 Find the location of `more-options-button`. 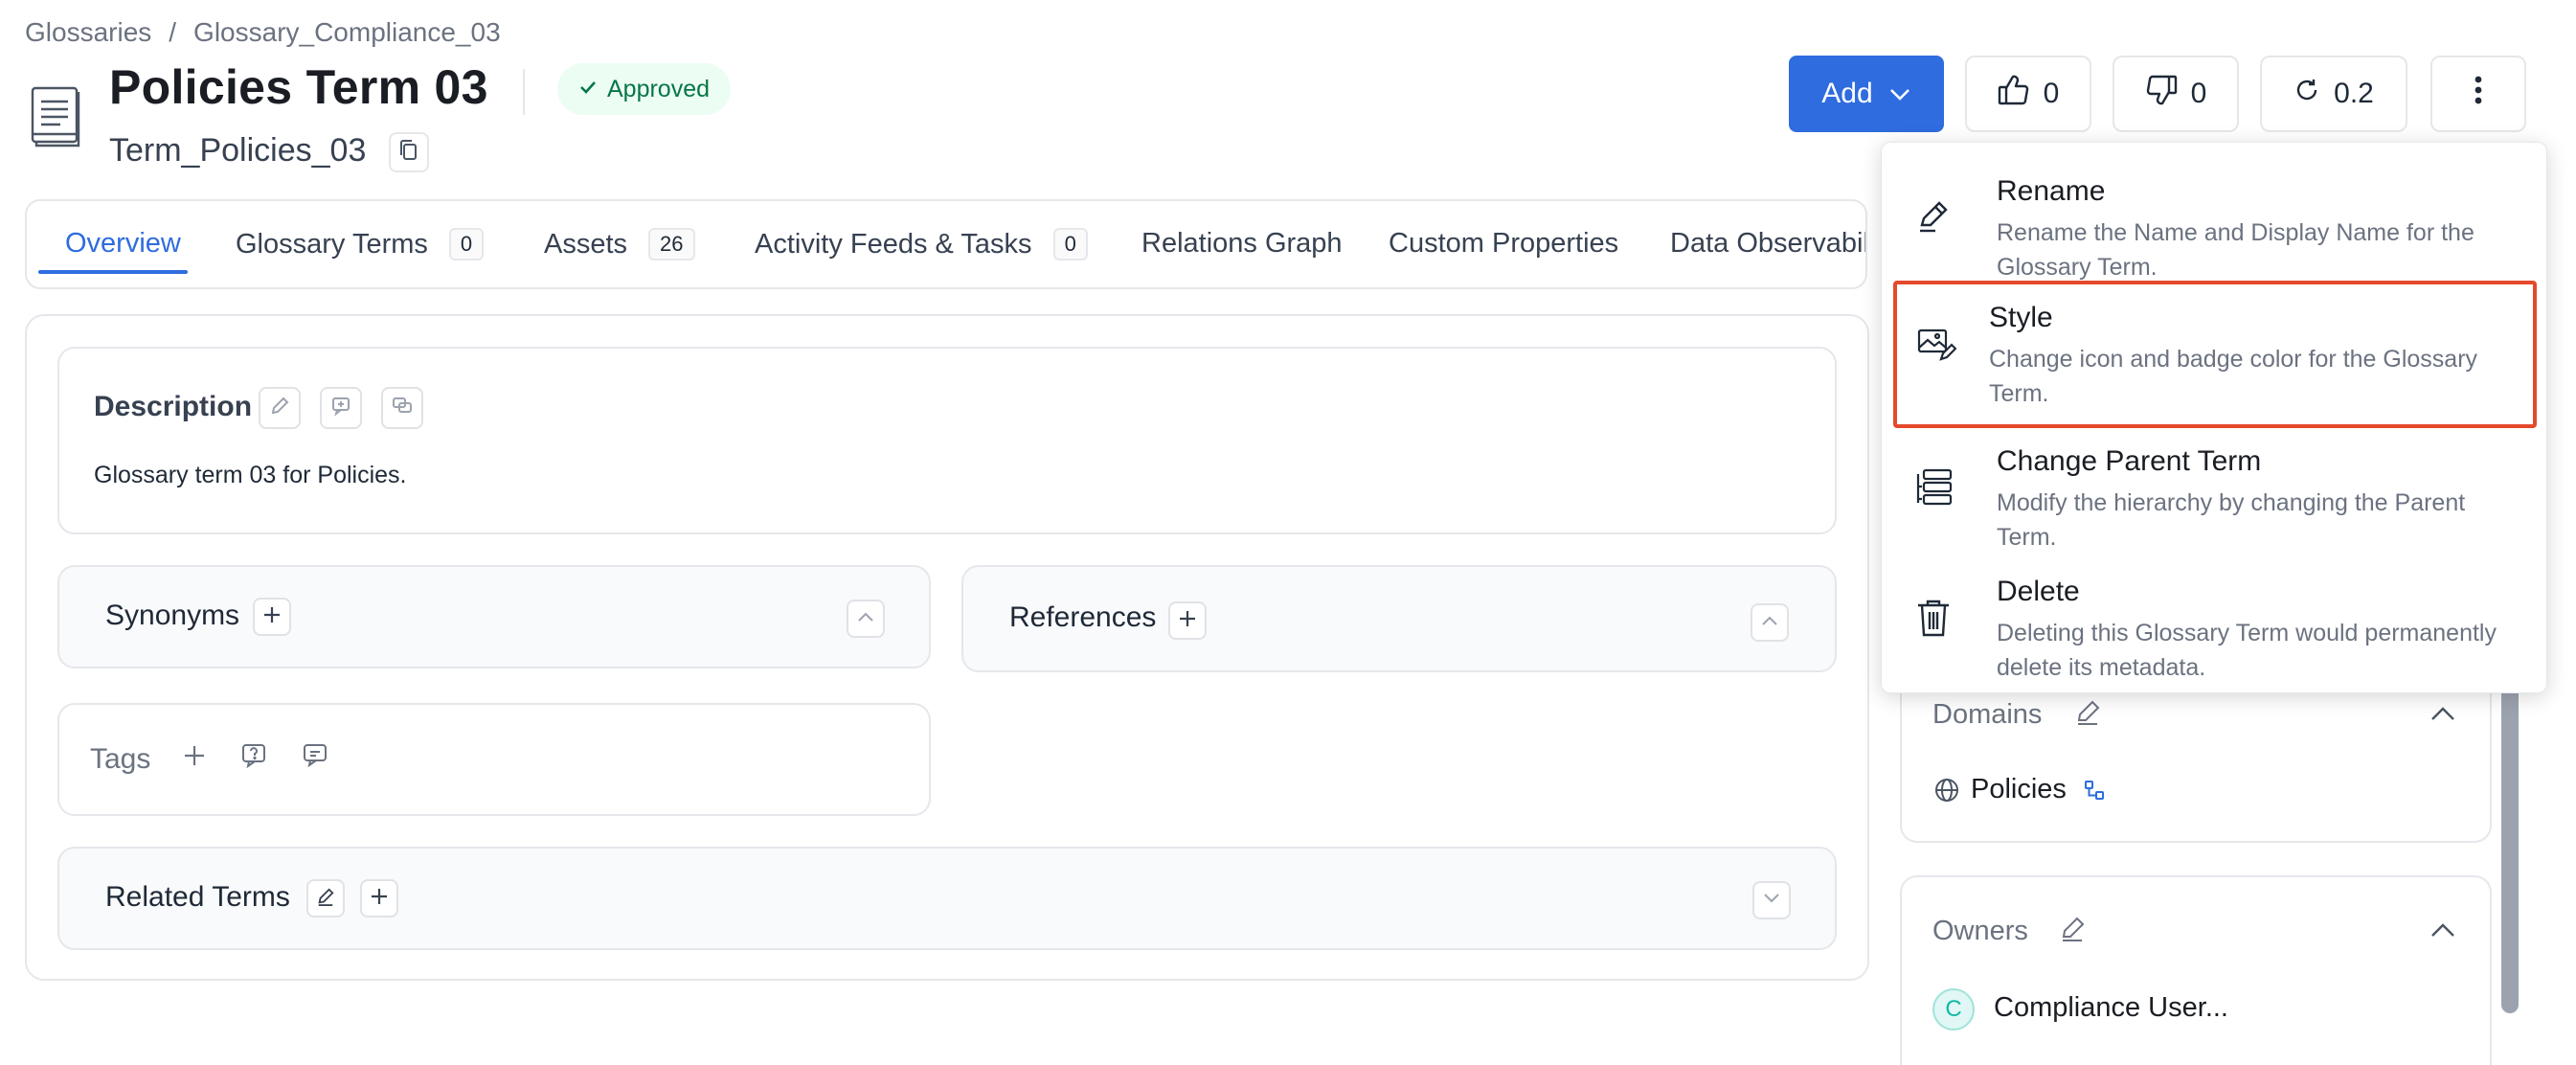

more-options-button is located at coordinates (2478, 94).